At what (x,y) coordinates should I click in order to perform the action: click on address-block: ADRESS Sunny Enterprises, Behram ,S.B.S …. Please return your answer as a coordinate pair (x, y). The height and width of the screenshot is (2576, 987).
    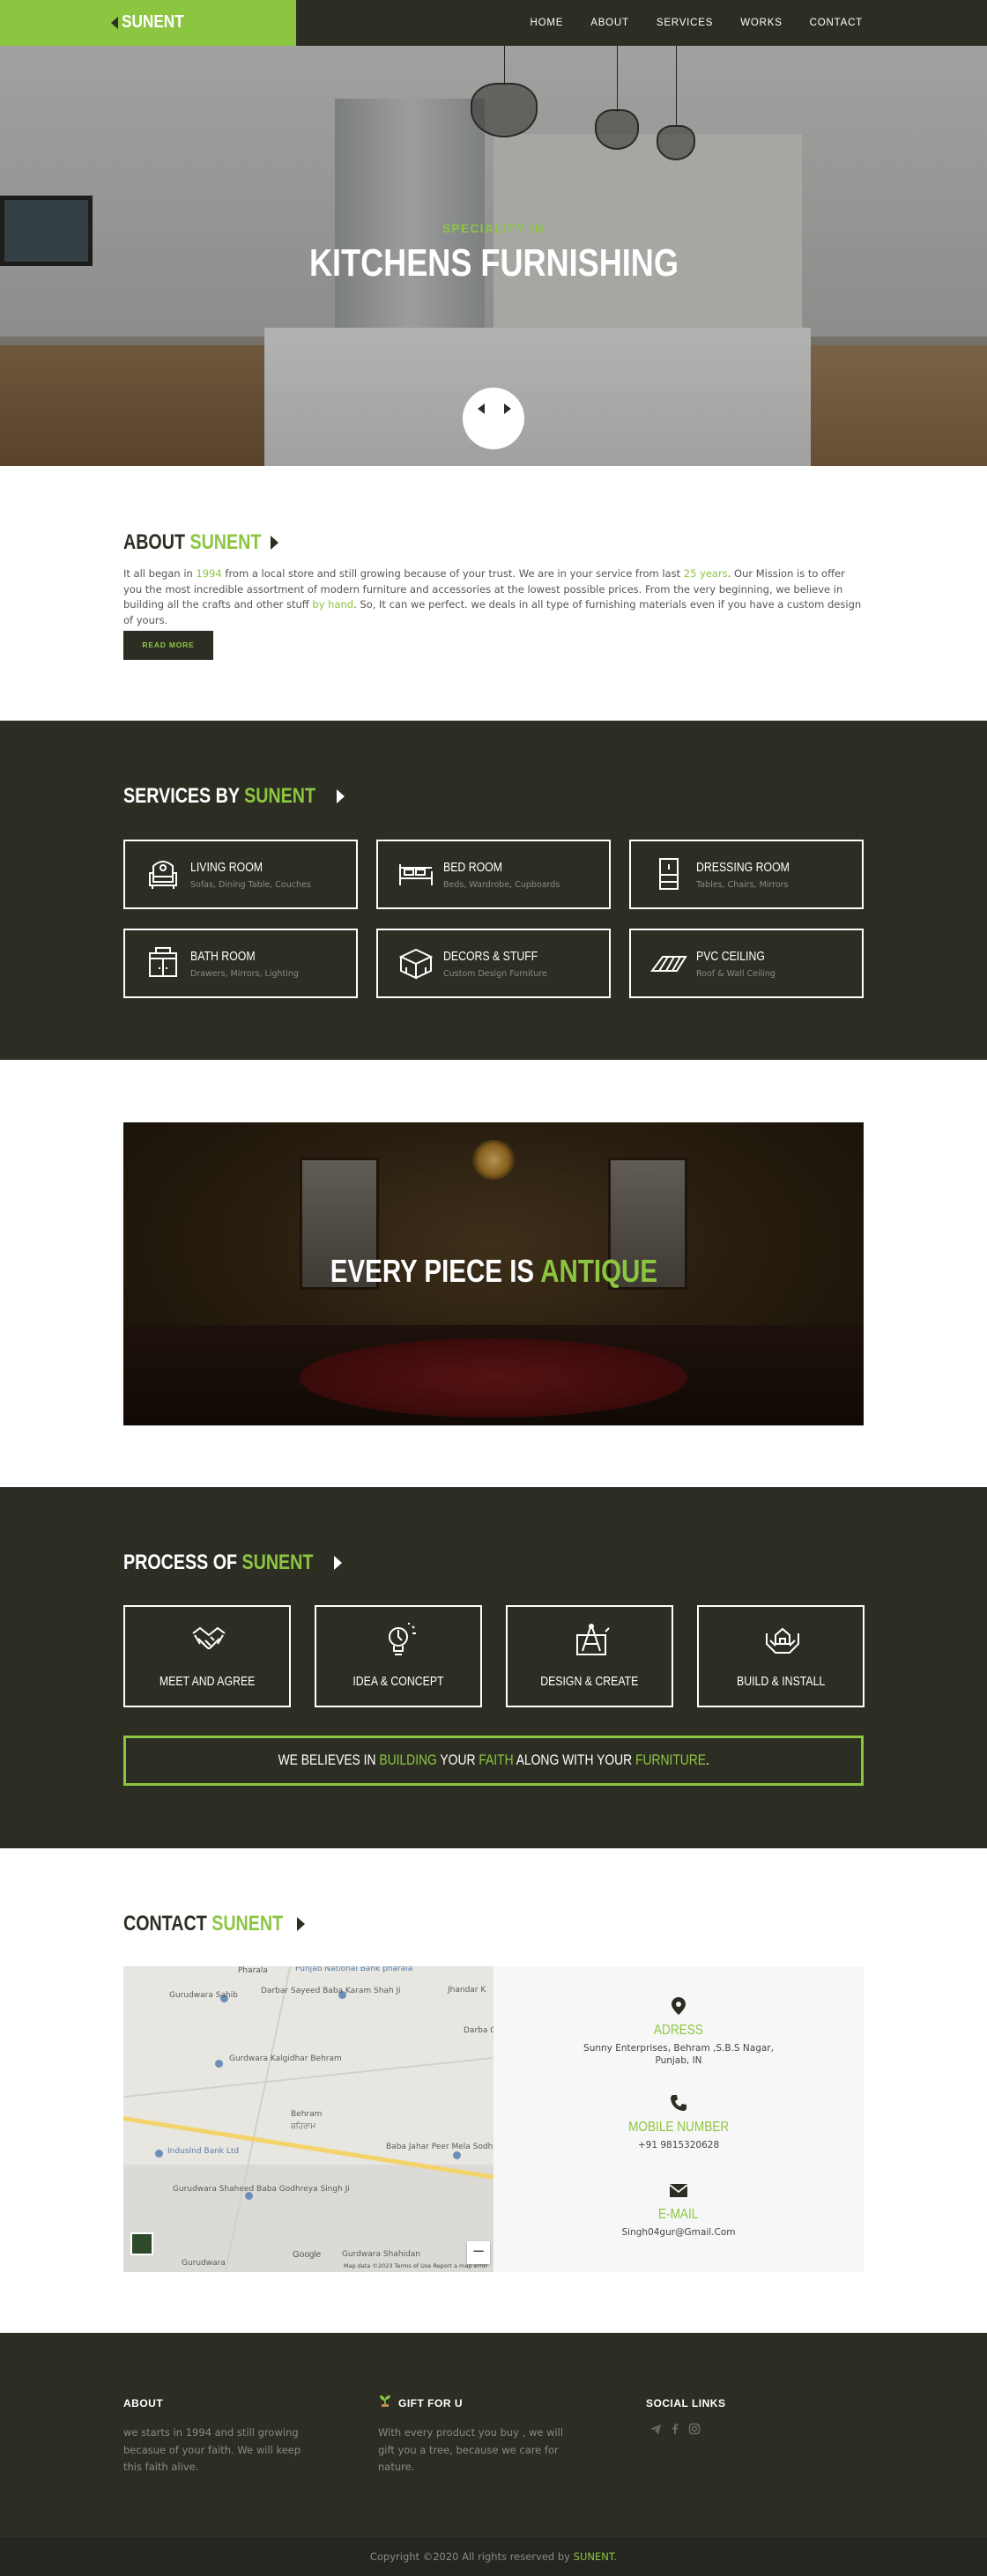
    Looking at the image, I should click on (679, 2031).